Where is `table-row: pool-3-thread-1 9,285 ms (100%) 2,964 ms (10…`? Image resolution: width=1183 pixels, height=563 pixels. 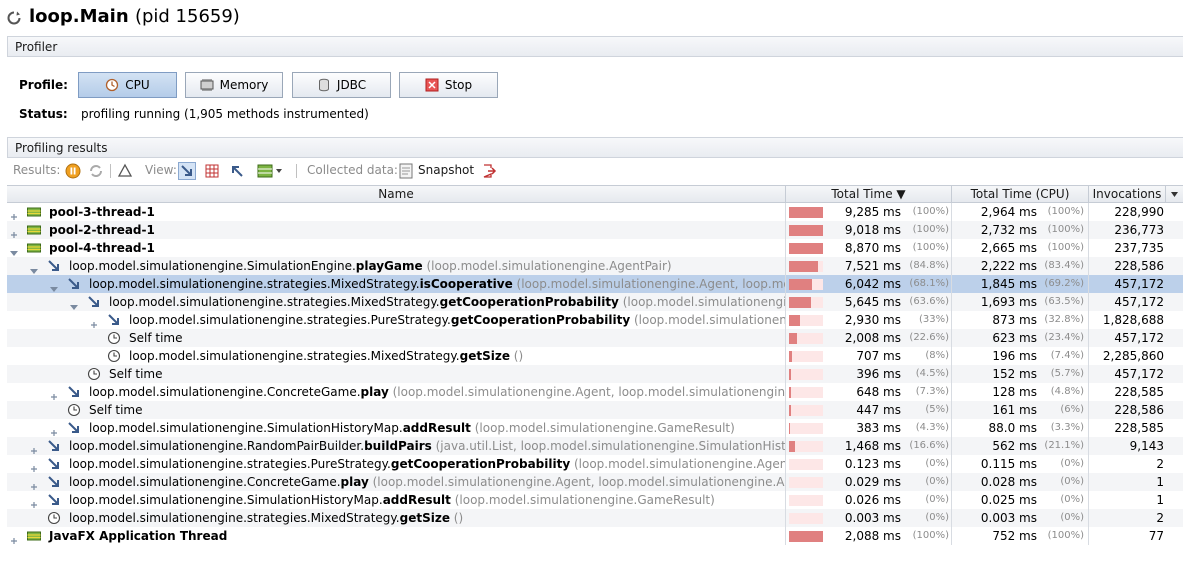
table-row: pool-3-thread-1 9,285 ms (100%) 2,964 ms (10… is located at coordinates (595, 212).